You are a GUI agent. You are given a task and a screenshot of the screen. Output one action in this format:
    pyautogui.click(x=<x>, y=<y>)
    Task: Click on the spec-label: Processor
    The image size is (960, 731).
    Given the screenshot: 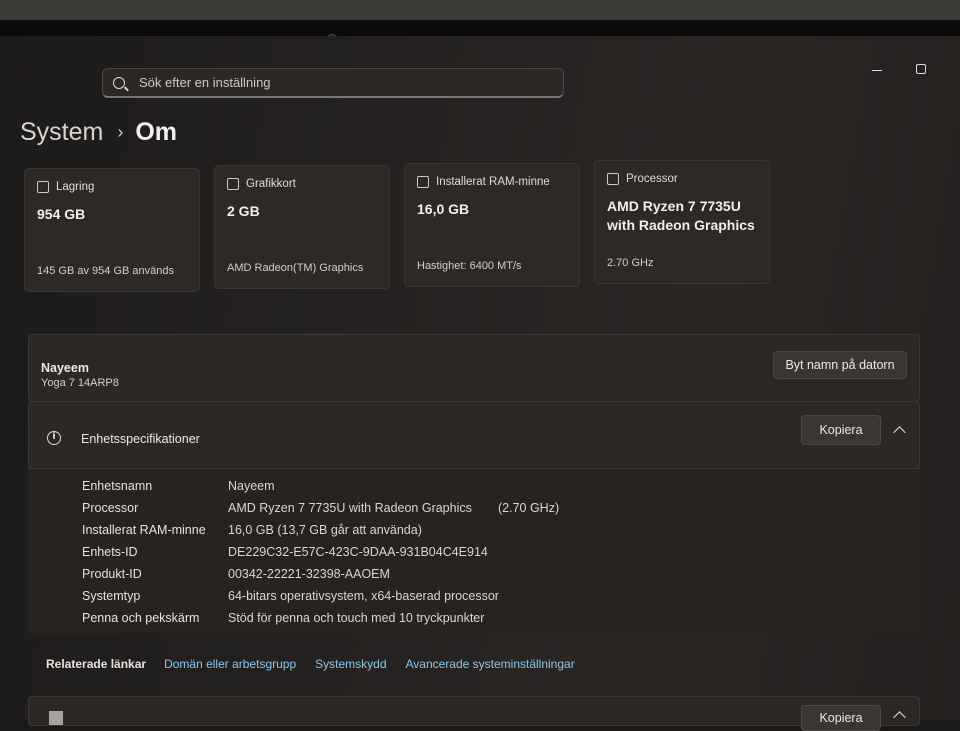 What is the action you would take?
    pyautogui.click(x=110, y=508)
    